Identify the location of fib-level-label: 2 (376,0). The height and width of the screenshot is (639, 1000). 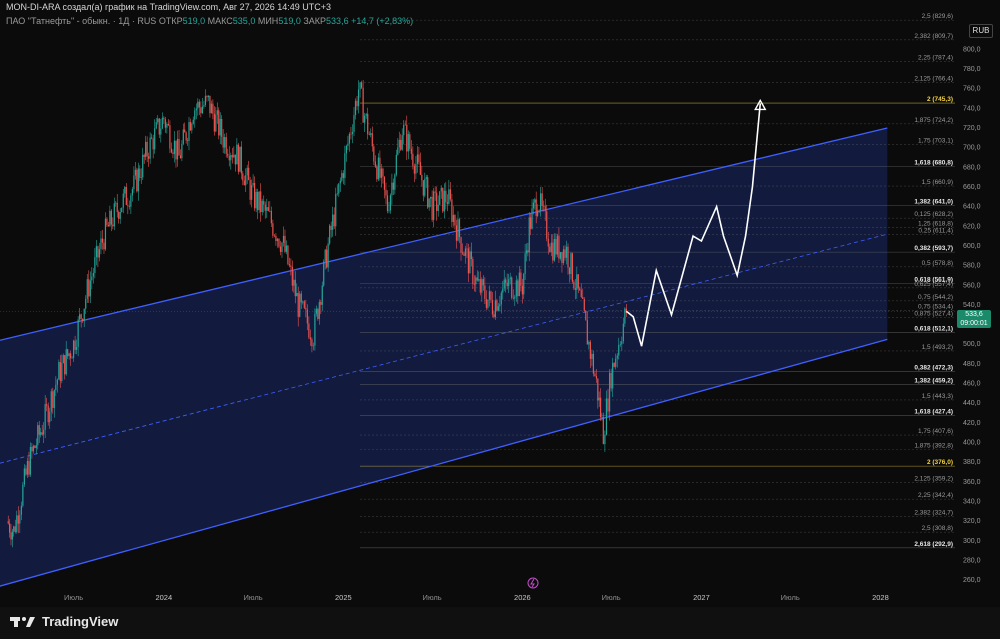
(940, 462).